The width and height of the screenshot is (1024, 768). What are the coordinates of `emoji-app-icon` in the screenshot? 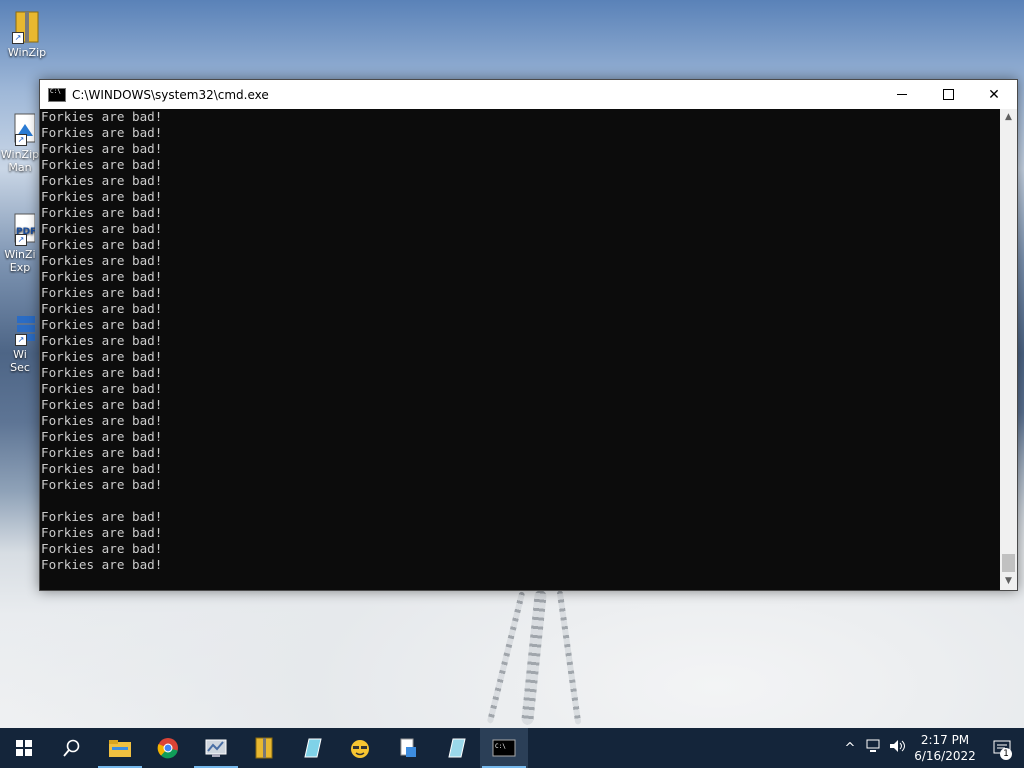 It's located at (360, 749).